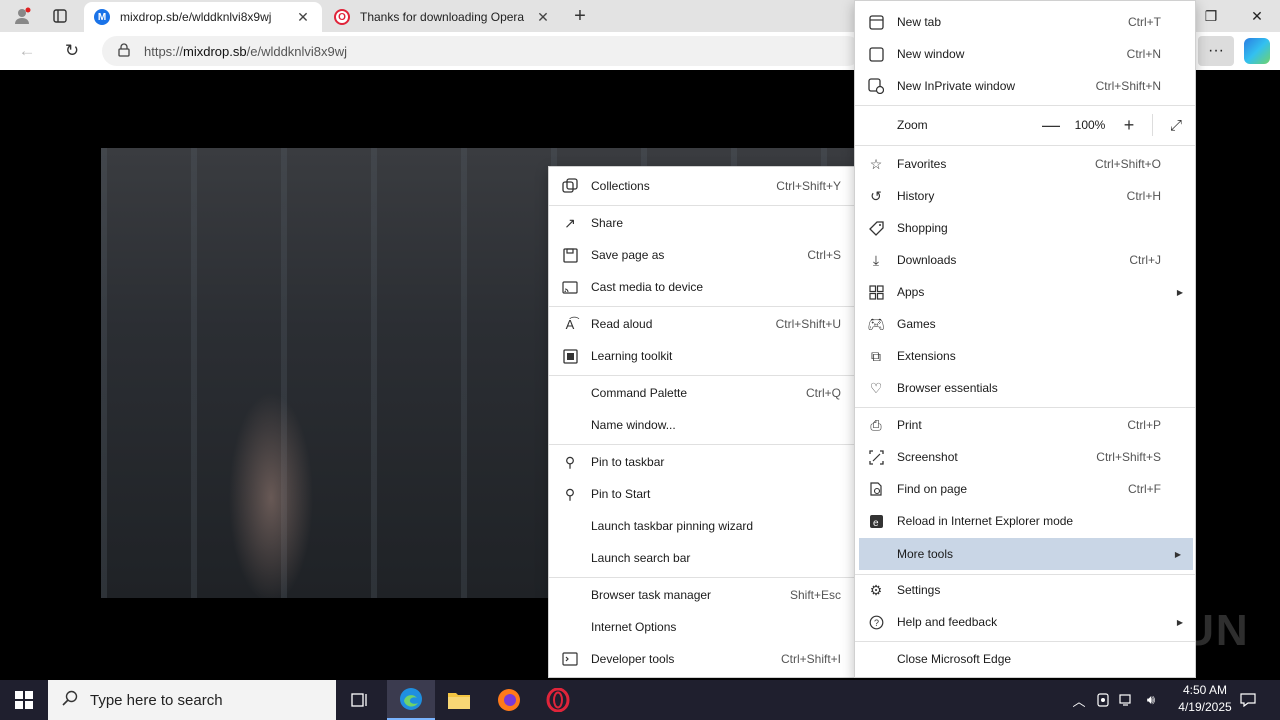  Describe the element at coordinates (647, 287) in the screenshot. I see `menu-label: Cast media to device` at that location.